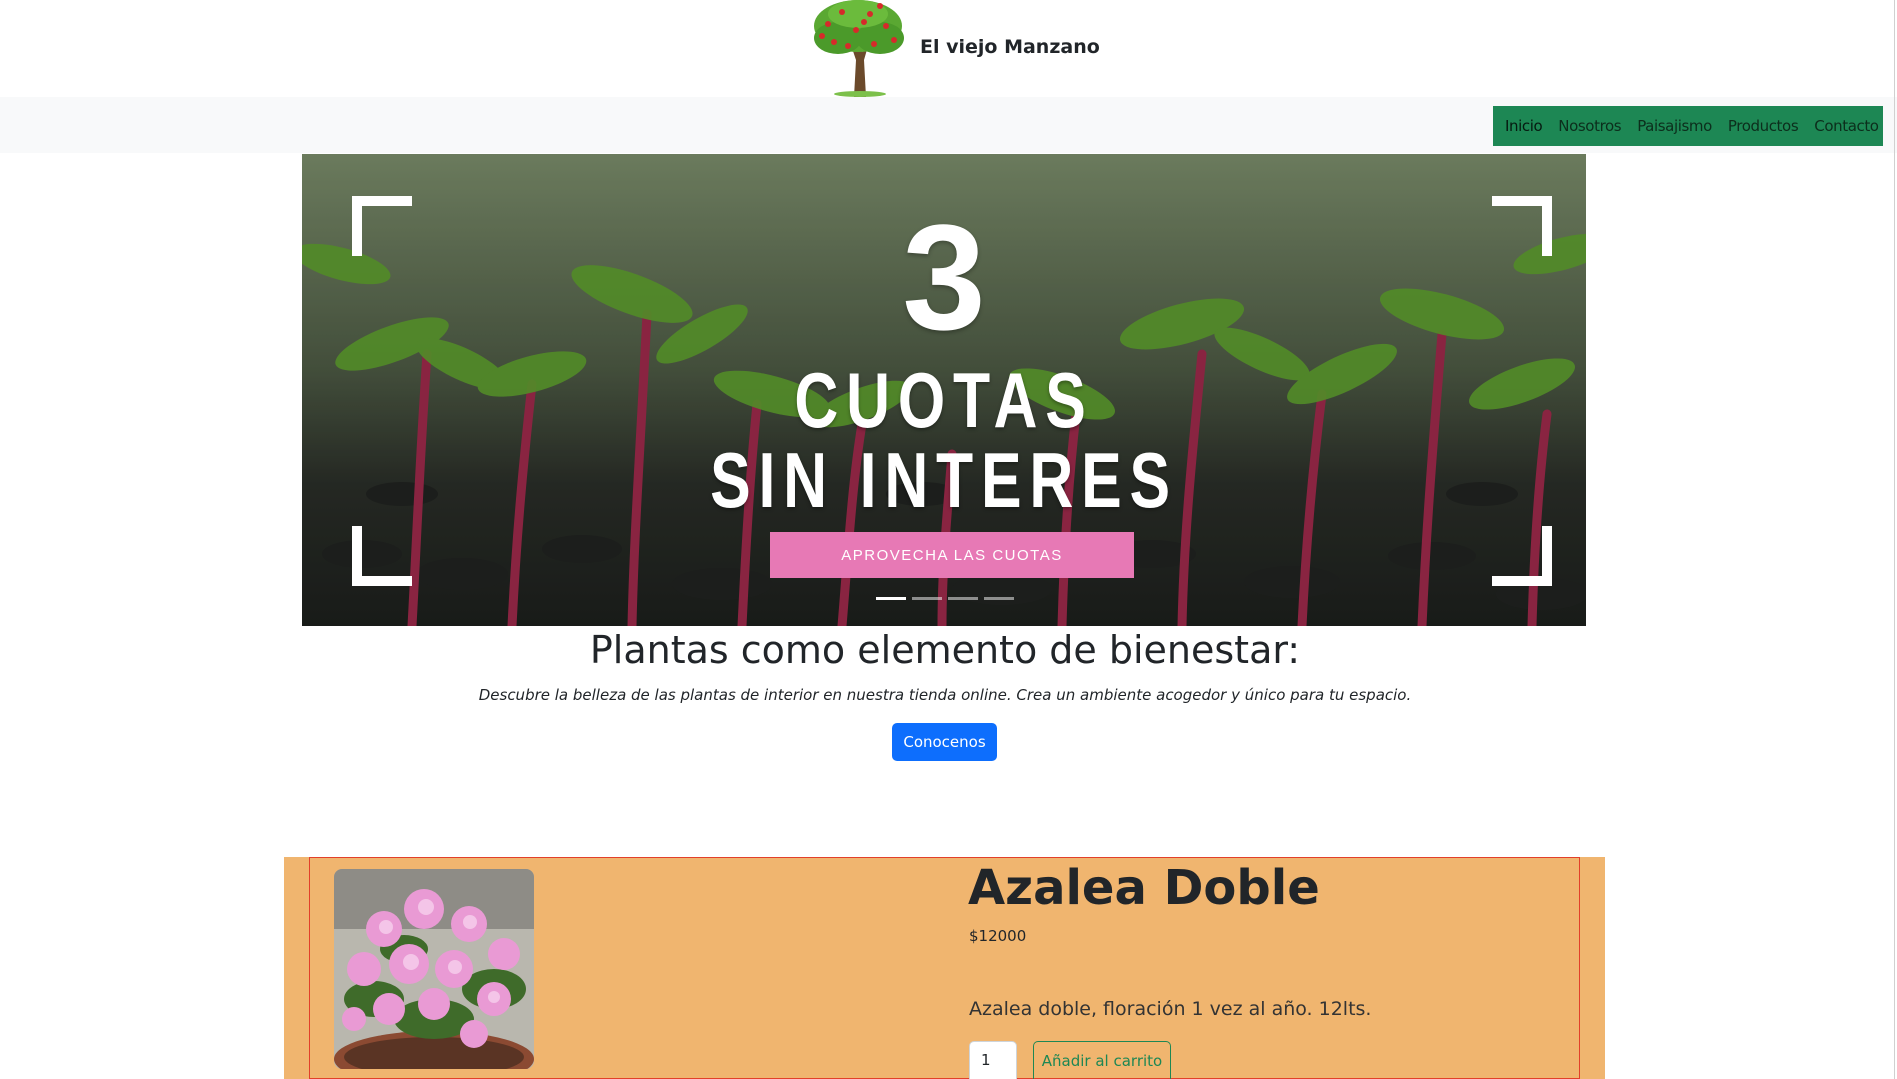 This screenshot has width=1897, height=1079. What do you see at coordinates (1894, 539) in the screenshot?
I see `page-scrollbar-edge` at bounding box center [1894, 539].